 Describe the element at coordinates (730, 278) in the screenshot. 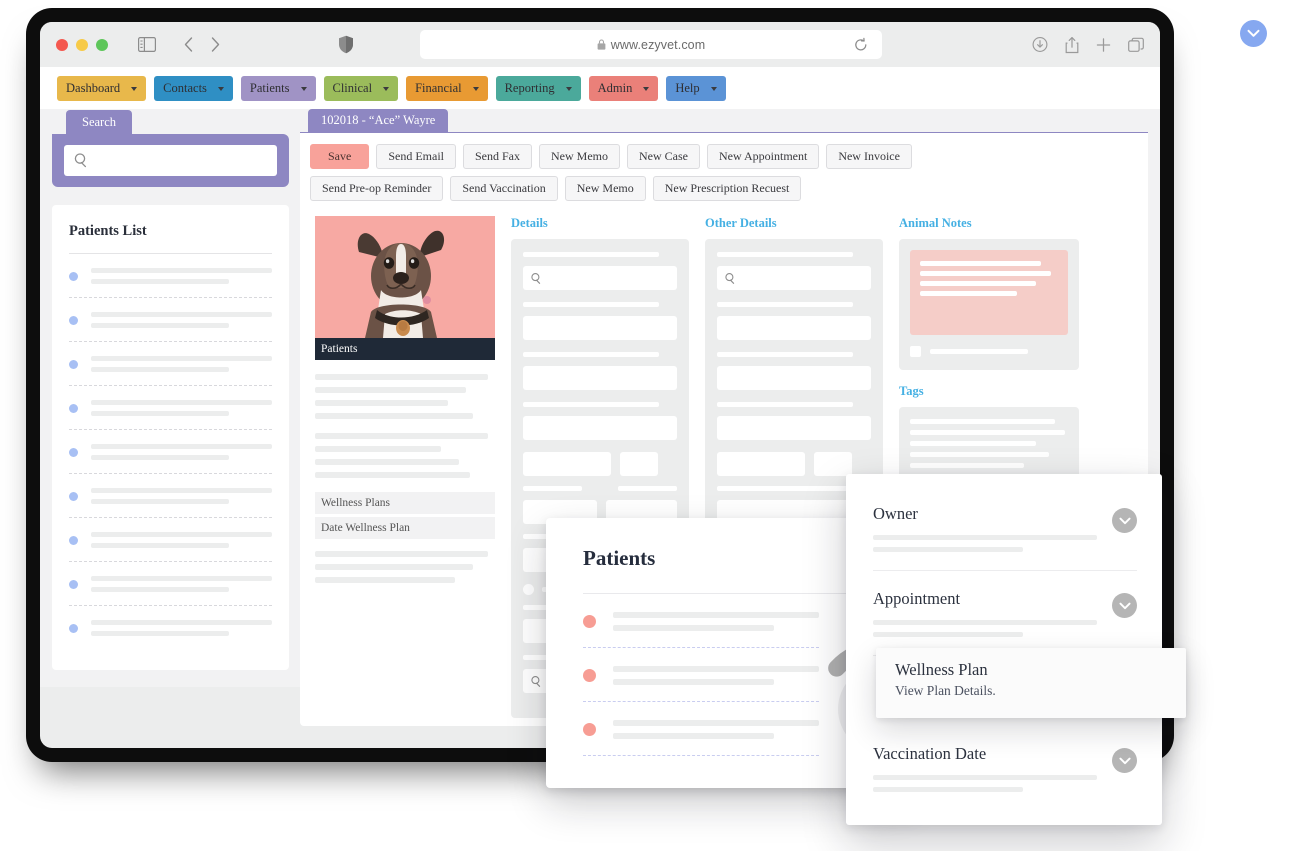

I see `search-icon` at that location.